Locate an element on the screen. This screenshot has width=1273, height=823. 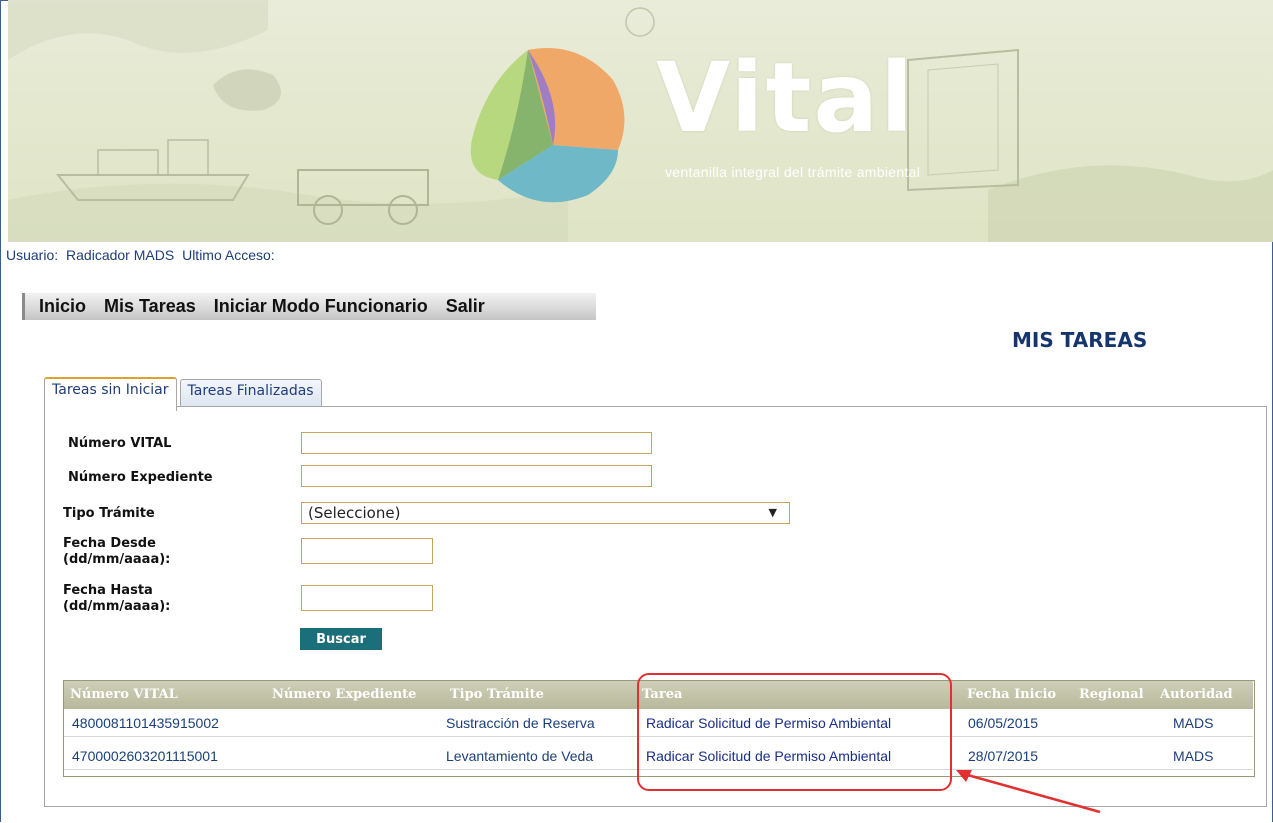
tipo-tramite-select: (Seleccione) ▼ is located at coordinates (545, 513).